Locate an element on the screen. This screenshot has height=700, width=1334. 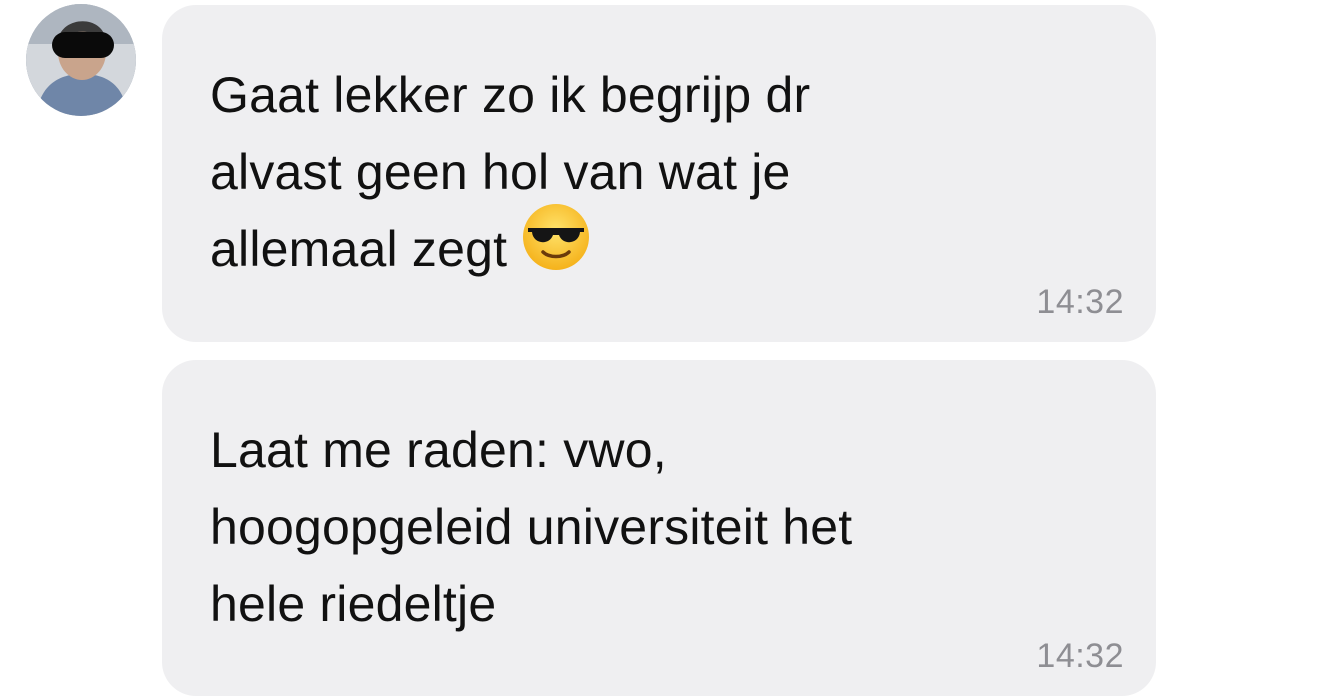
message-line: Gaat lekker zo ik begrijp dr is located at coordinates (510, 95).